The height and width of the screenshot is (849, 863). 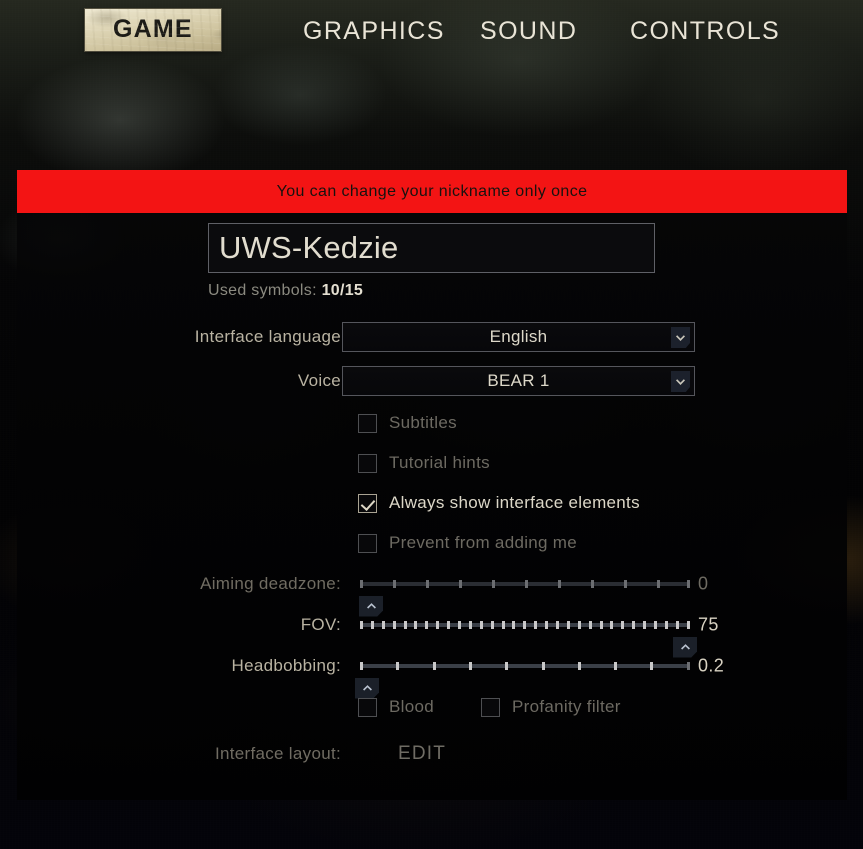 I want to click on blood-checkbox, so click(x=367, y=707).